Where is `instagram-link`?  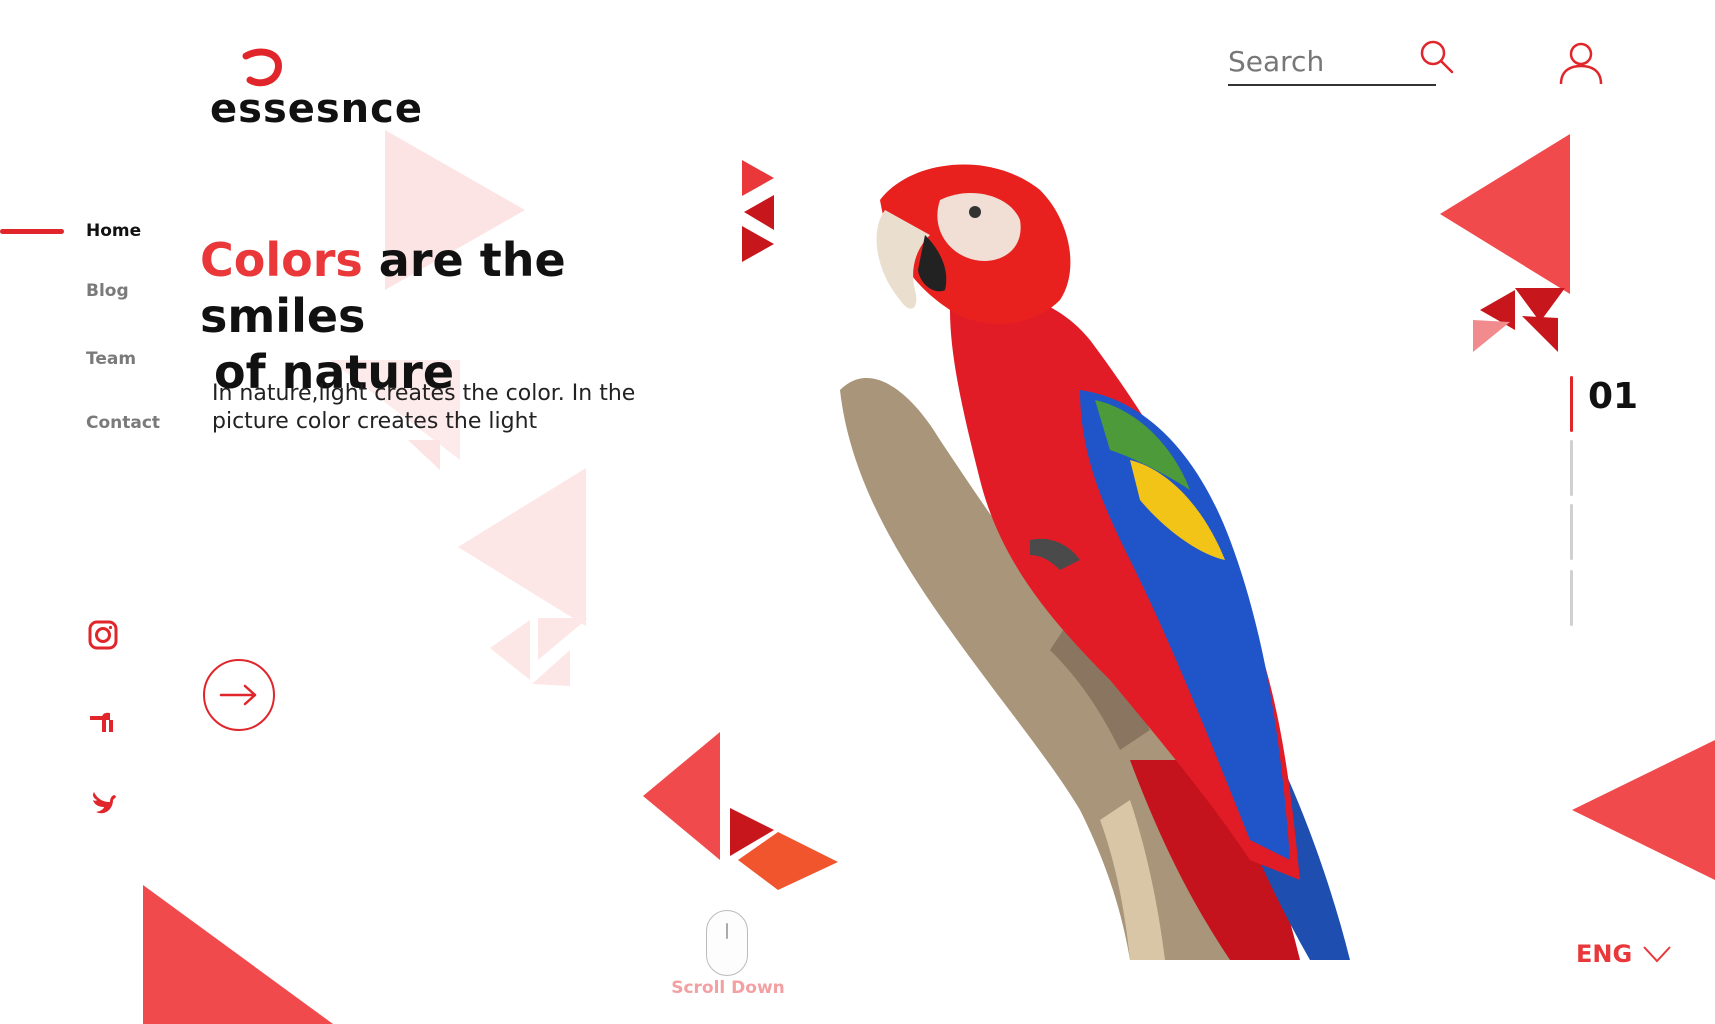
instagram-link is located at coordinates (103, 635).